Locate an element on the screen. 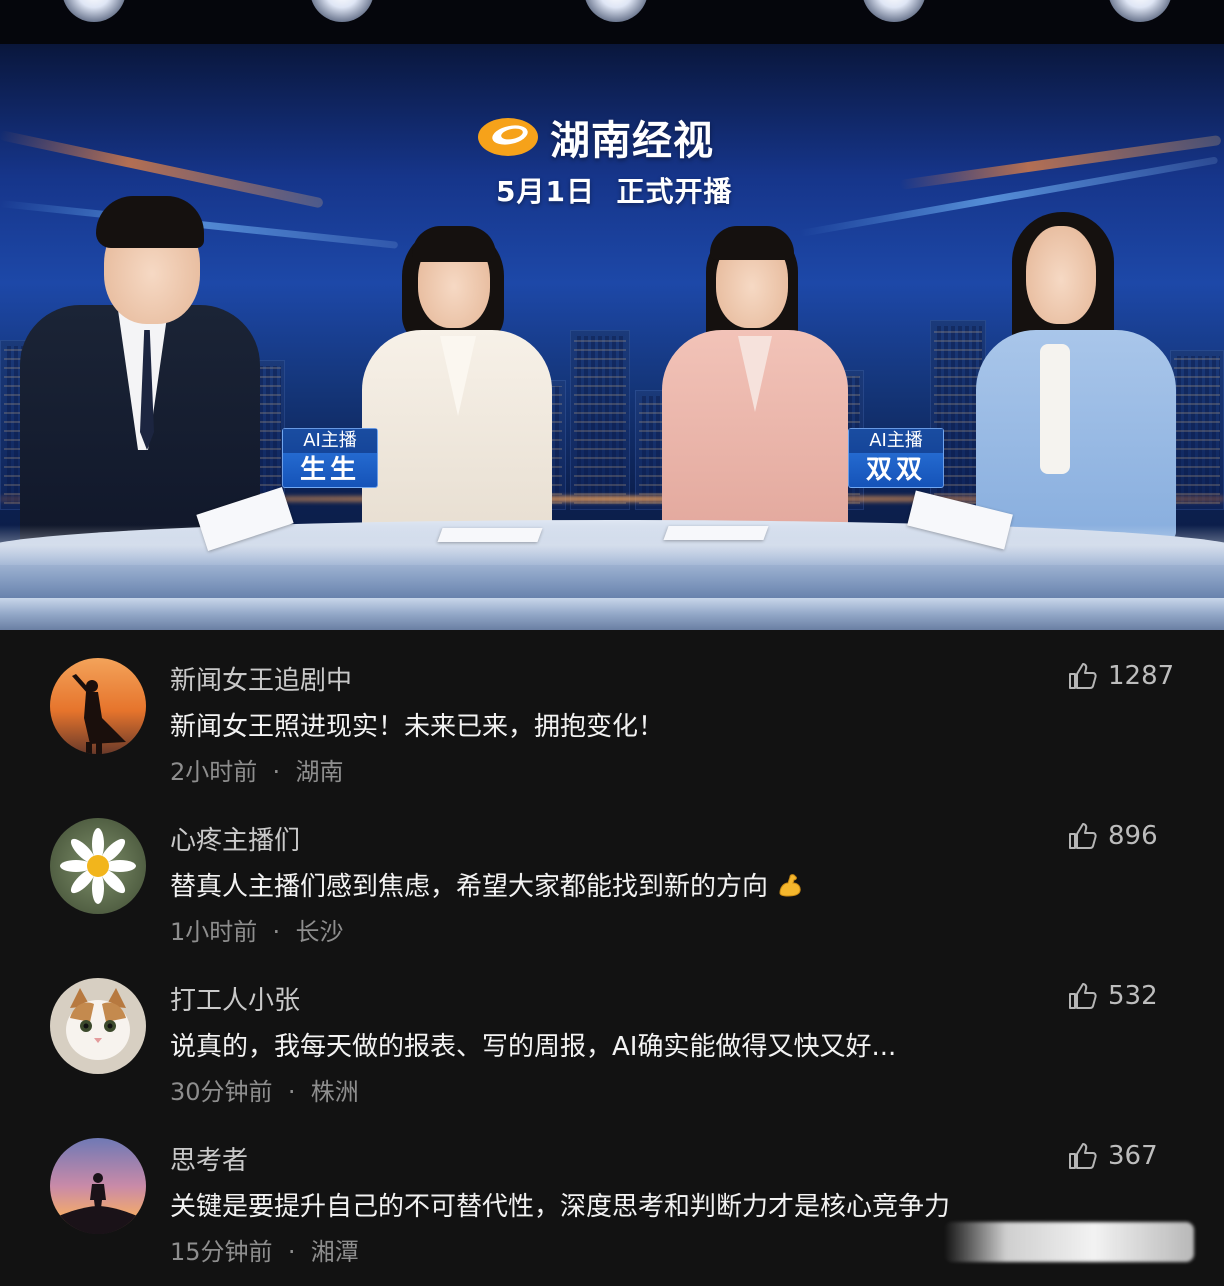  blurred-watermark is located at coordinates (1069, 1242).